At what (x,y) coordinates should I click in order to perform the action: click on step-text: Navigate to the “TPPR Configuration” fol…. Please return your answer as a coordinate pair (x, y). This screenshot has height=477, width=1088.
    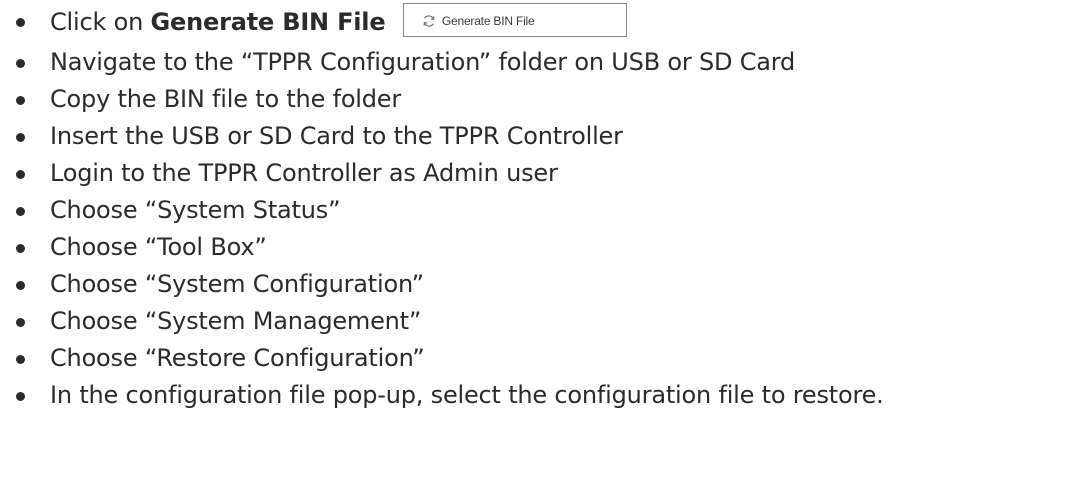
    Looking at the image, I should click on (423, 62).